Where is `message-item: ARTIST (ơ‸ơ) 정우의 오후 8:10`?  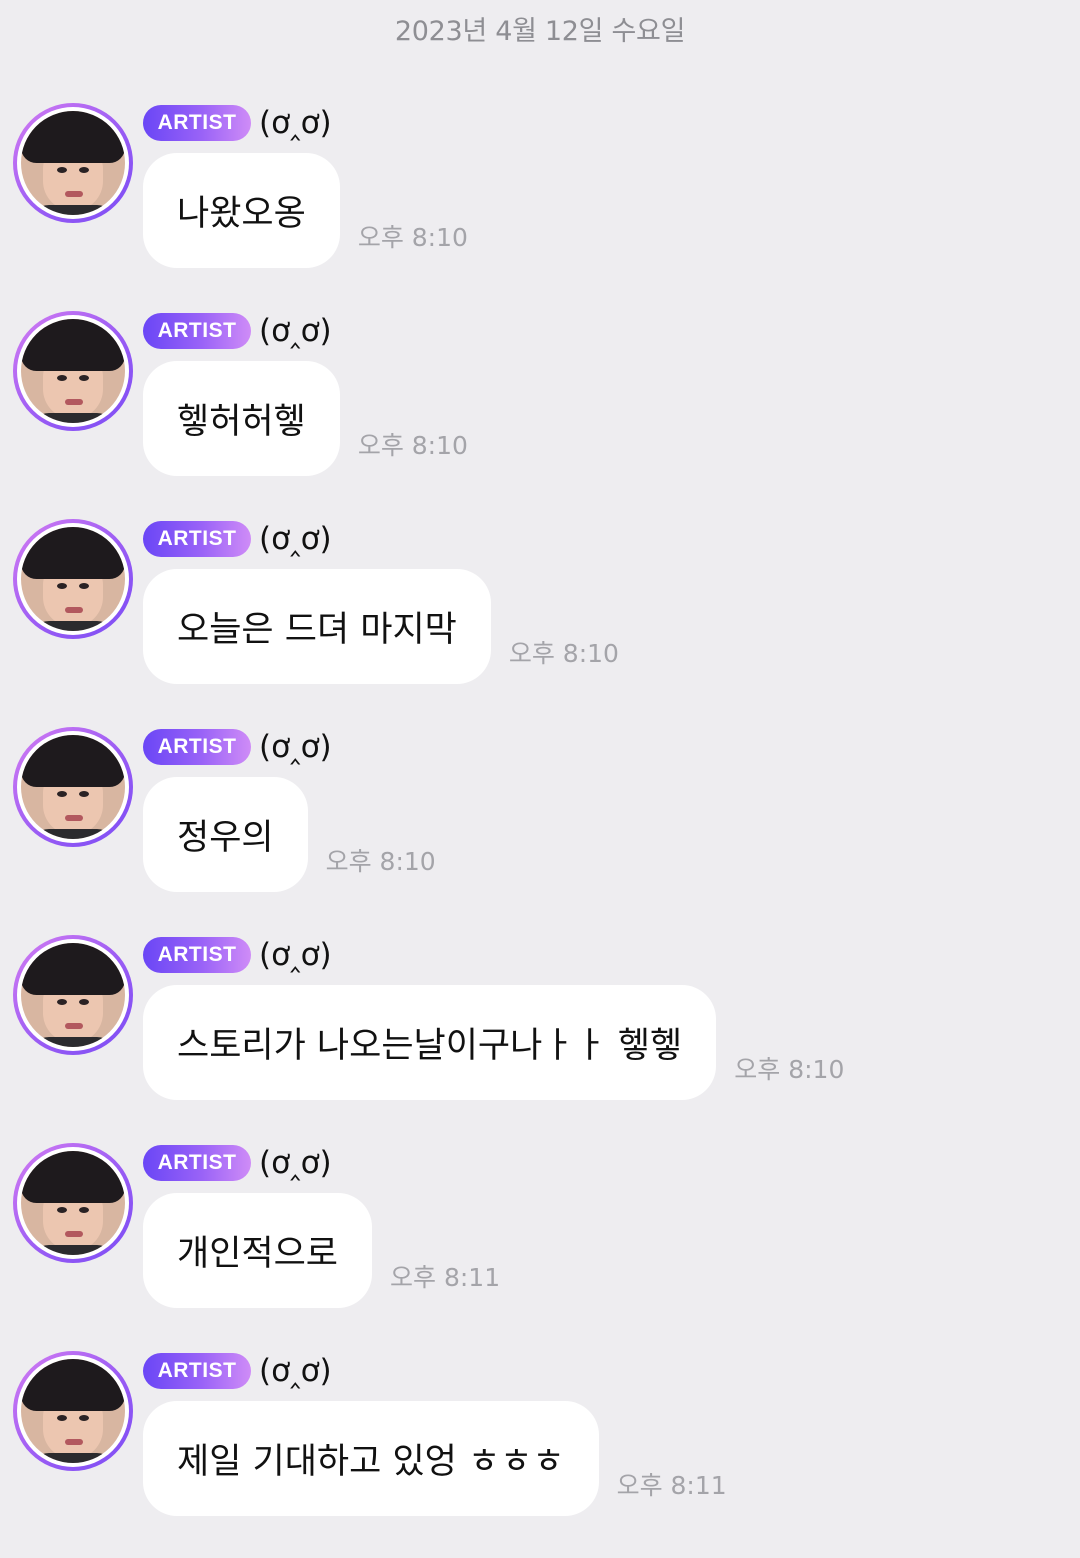 message-item: ARTIST (ơ‸ơ) 정우의 오후 8:10 is located at coordinates (540, 830).